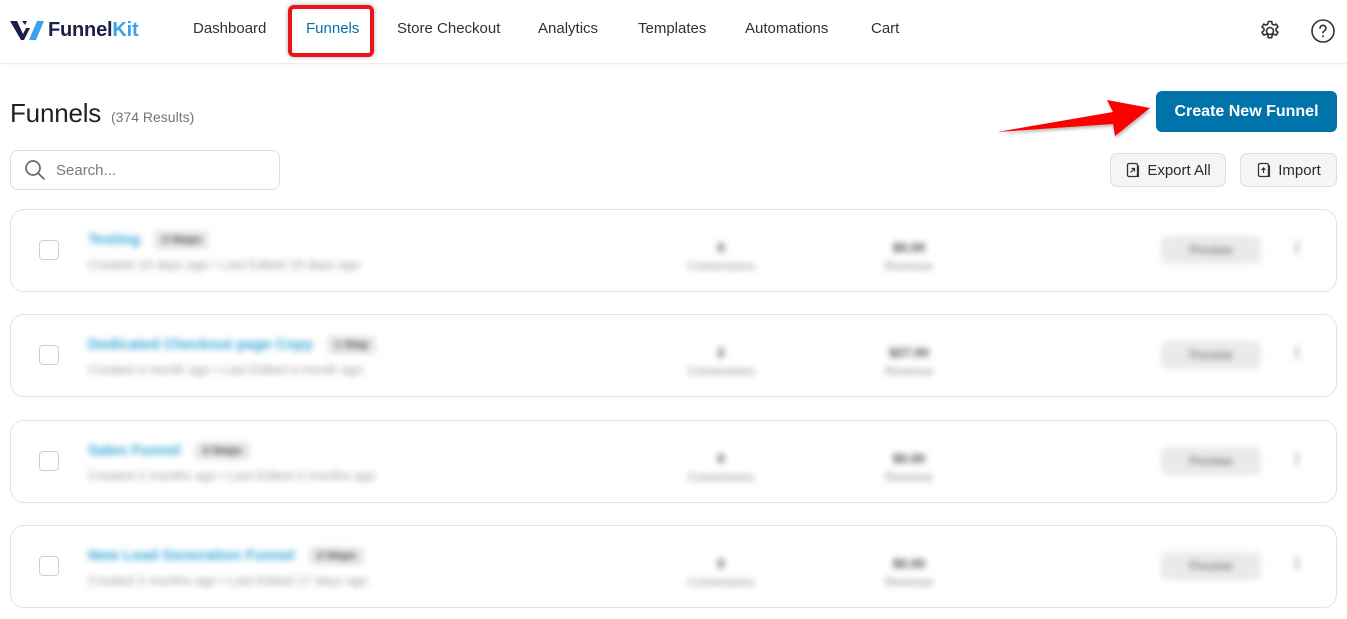  Describe the element at coordinates (448, 28) in the screenshot. I see `nav-store-checkout: Store Checkout` at that location.